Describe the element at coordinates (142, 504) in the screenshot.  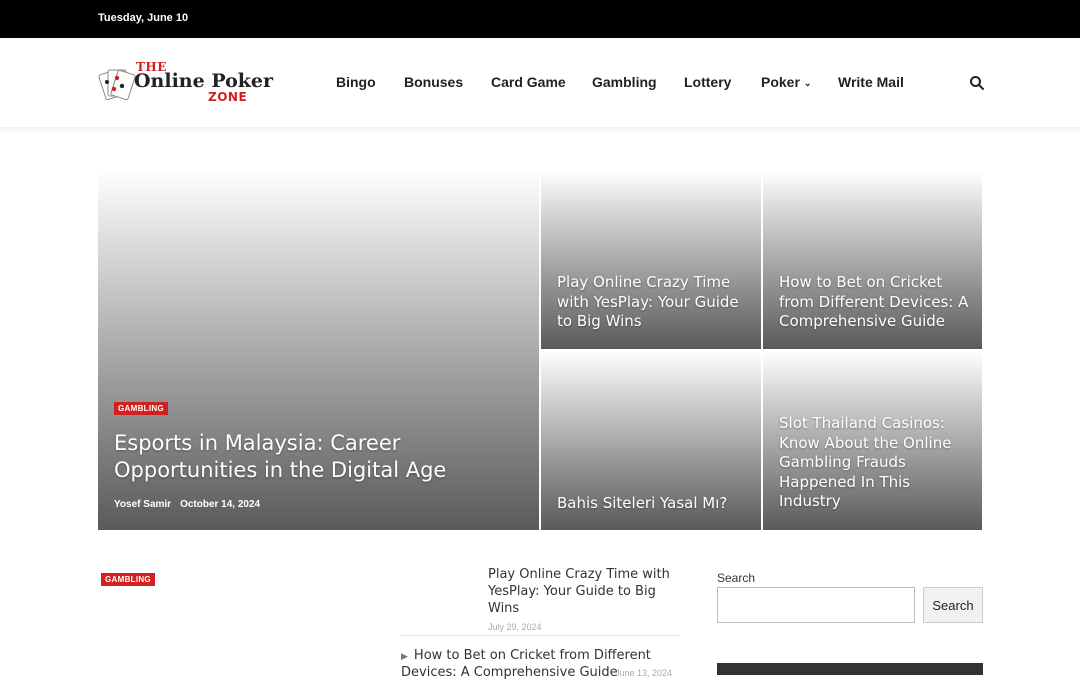
I see `post-author: Yosef Samir` at that location.